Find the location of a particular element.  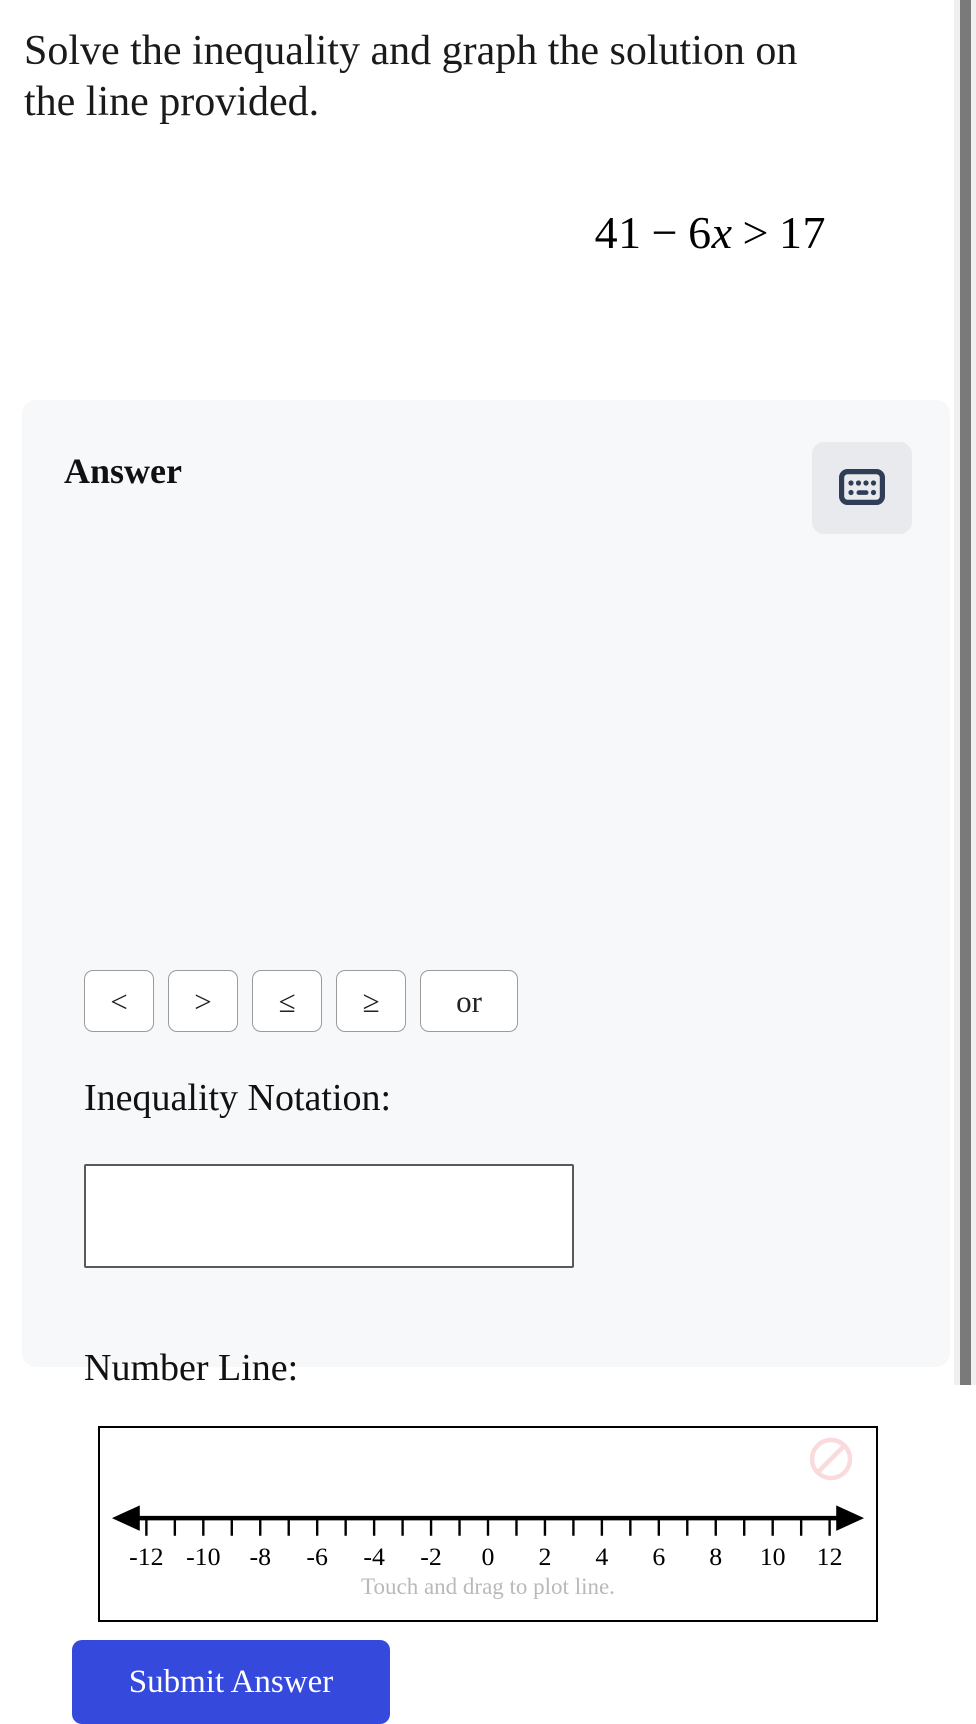

operator-button-or: or is located at coordinates (469, 1001).